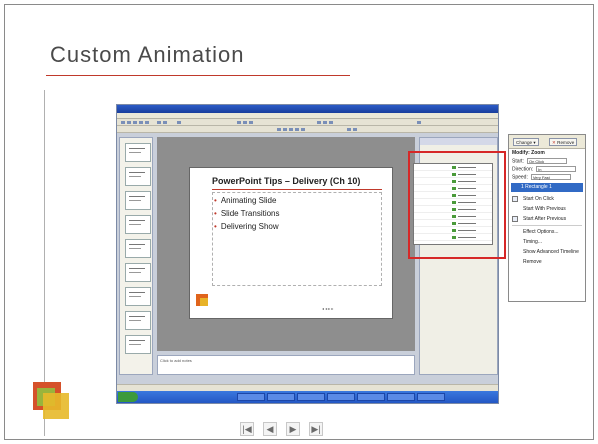 The height and width of the screenshot is (444, 598). I want to click on field-label: Speed:, so click(520, 177).